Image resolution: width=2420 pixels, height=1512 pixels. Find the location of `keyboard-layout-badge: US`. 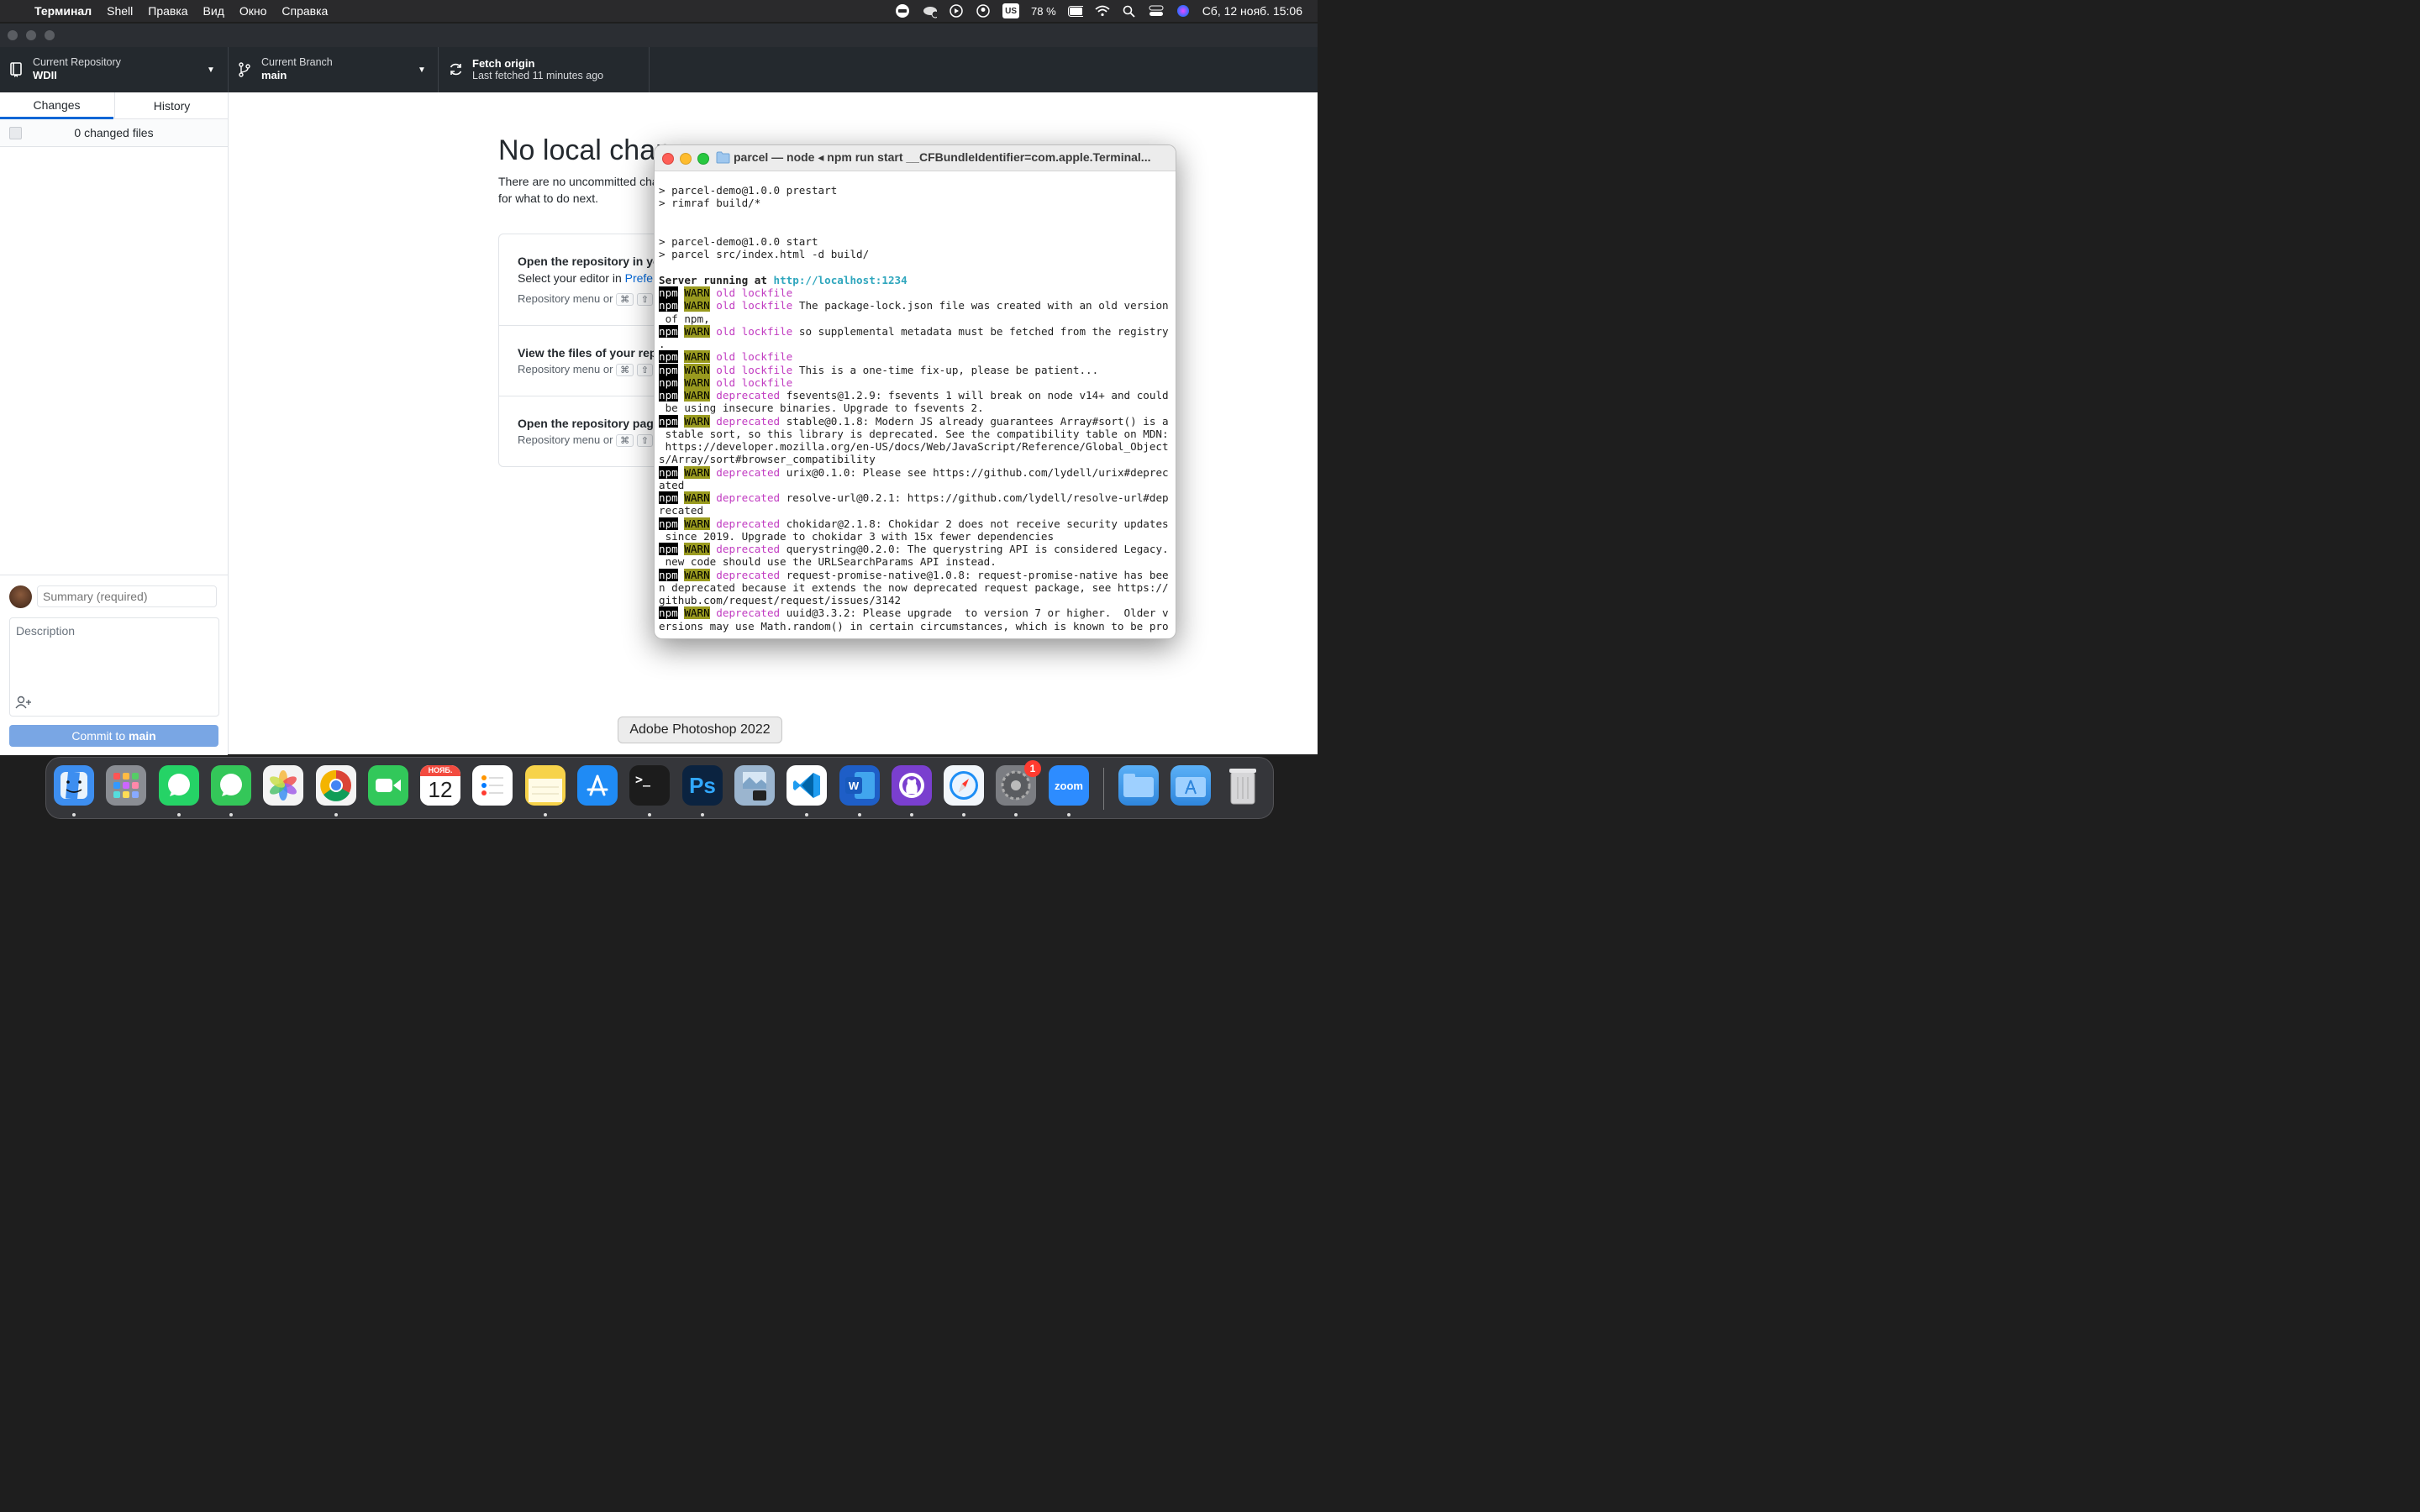

keyboard-layout-badge: US is located at coordinates (1011, 10).